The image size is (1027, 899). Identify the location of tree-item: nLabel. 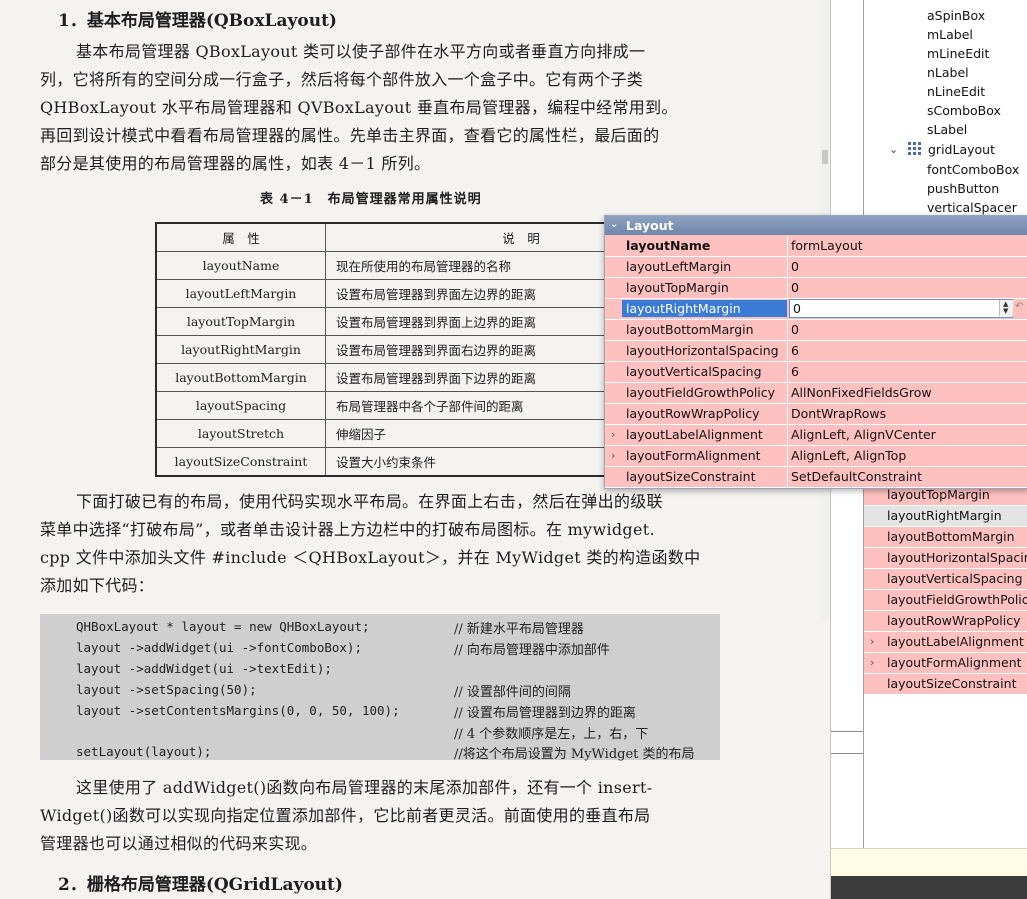
(948, 72).